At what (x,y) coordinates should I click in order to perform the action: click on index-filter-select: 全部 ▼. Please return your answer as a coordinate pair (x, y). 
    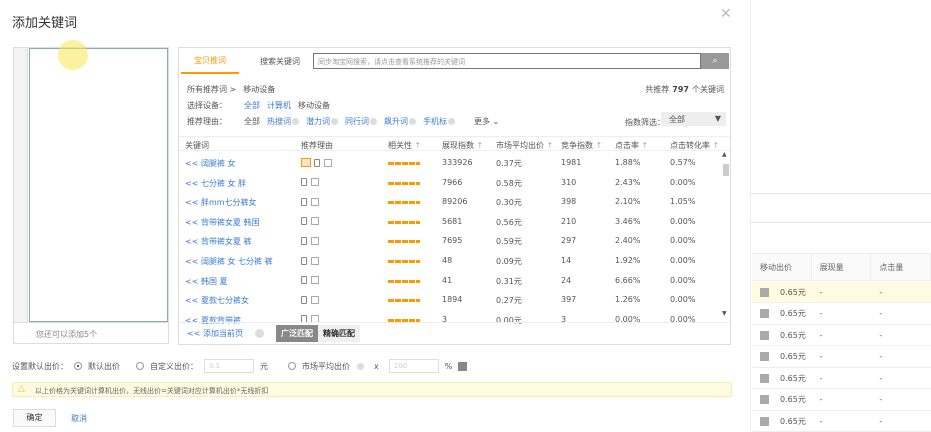
    Looking at the image, I should click on (693, 119).